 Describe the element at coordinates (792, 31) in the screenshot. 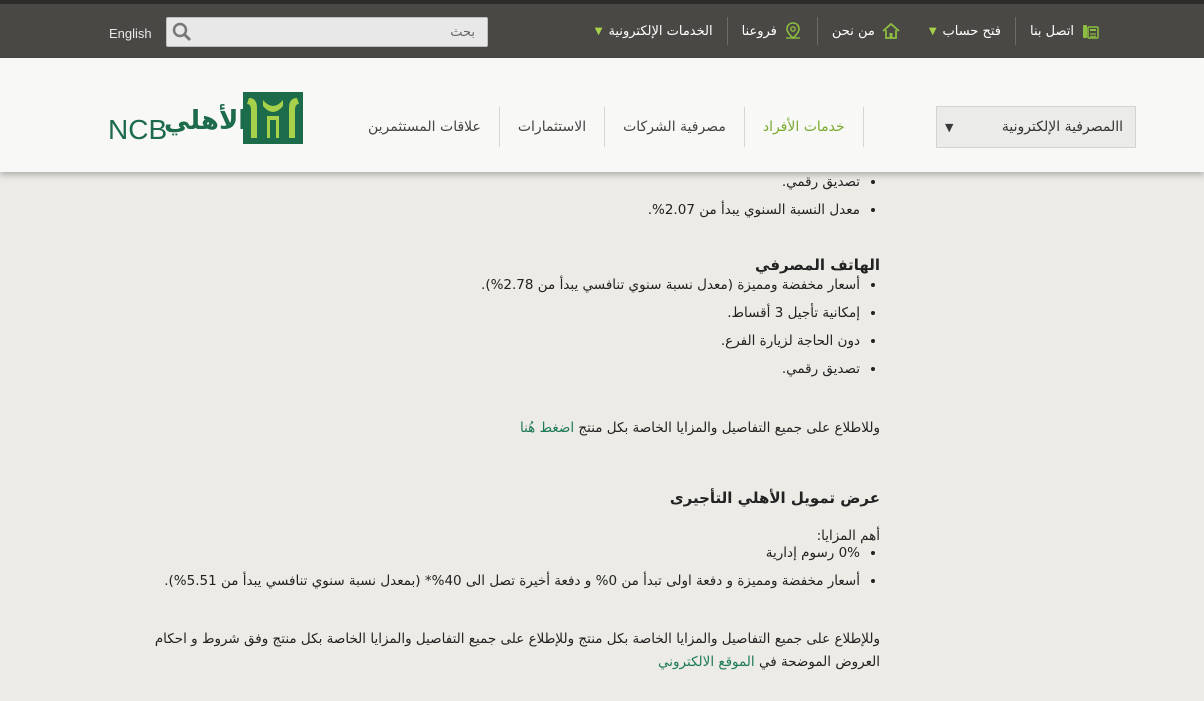

I see `map-pin-icon` at that location.